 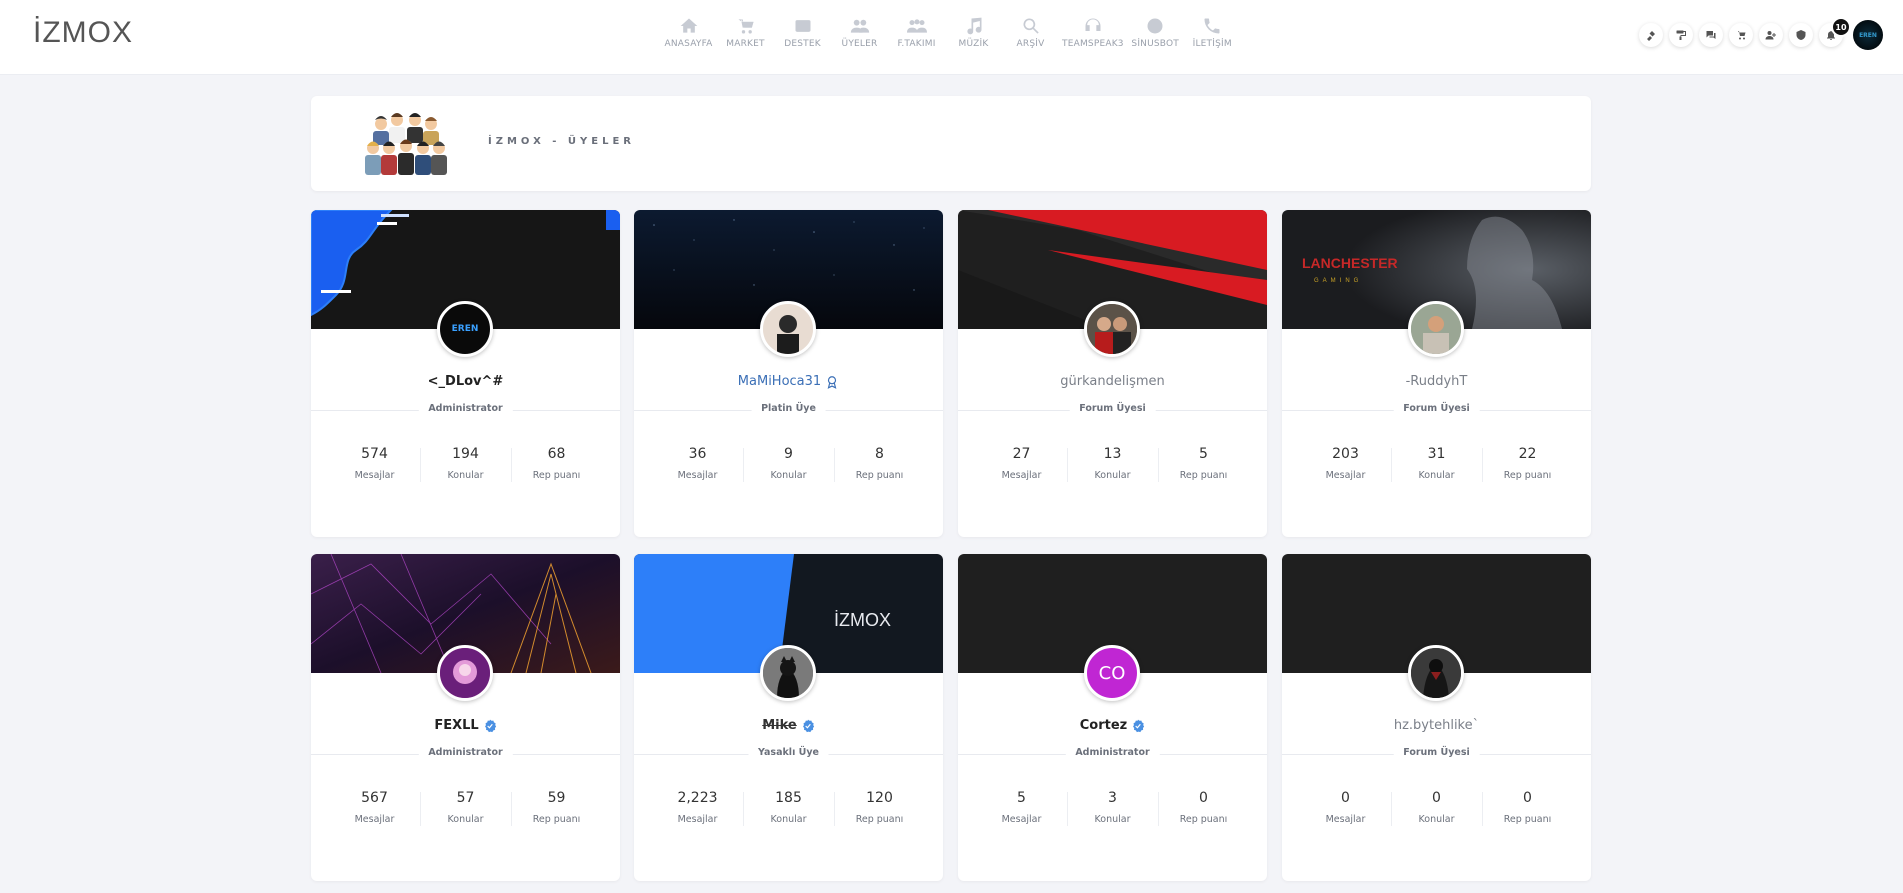 I want to click on nav-item-archive: ARŞİV, so click(x=1030, y=32).